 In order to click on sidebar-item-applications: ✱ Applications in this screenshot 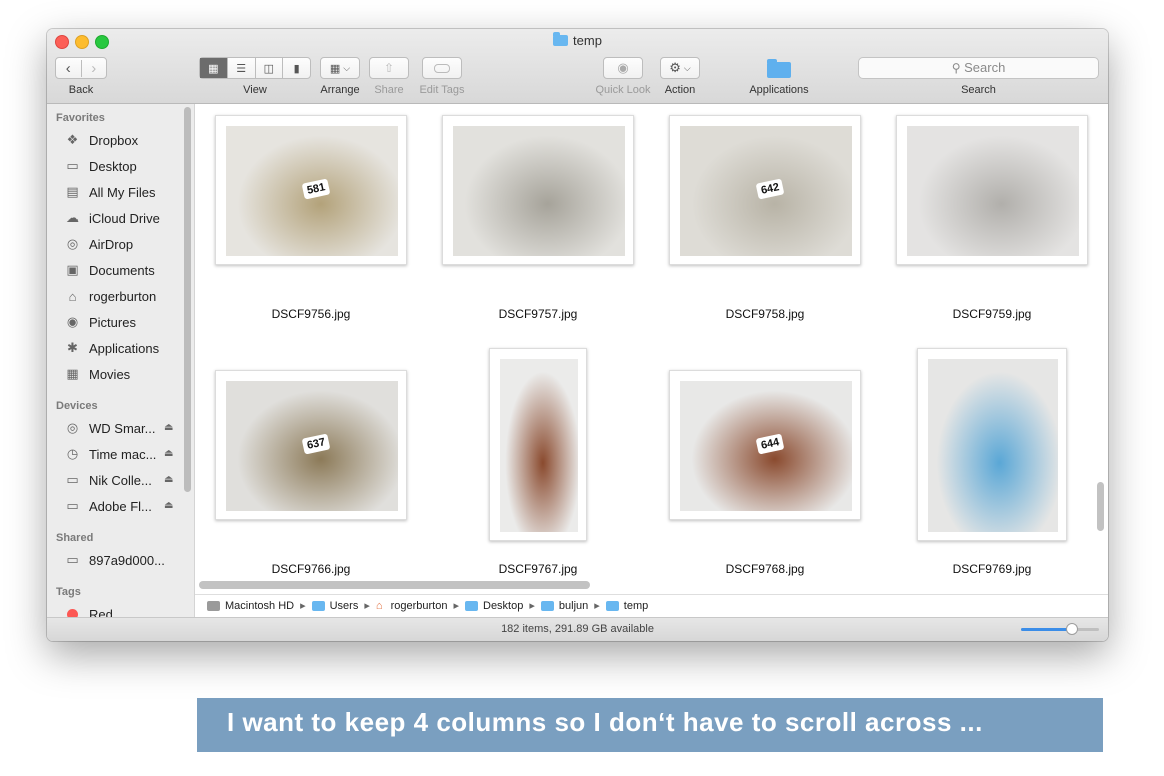, I will do `click(111, 348)`.